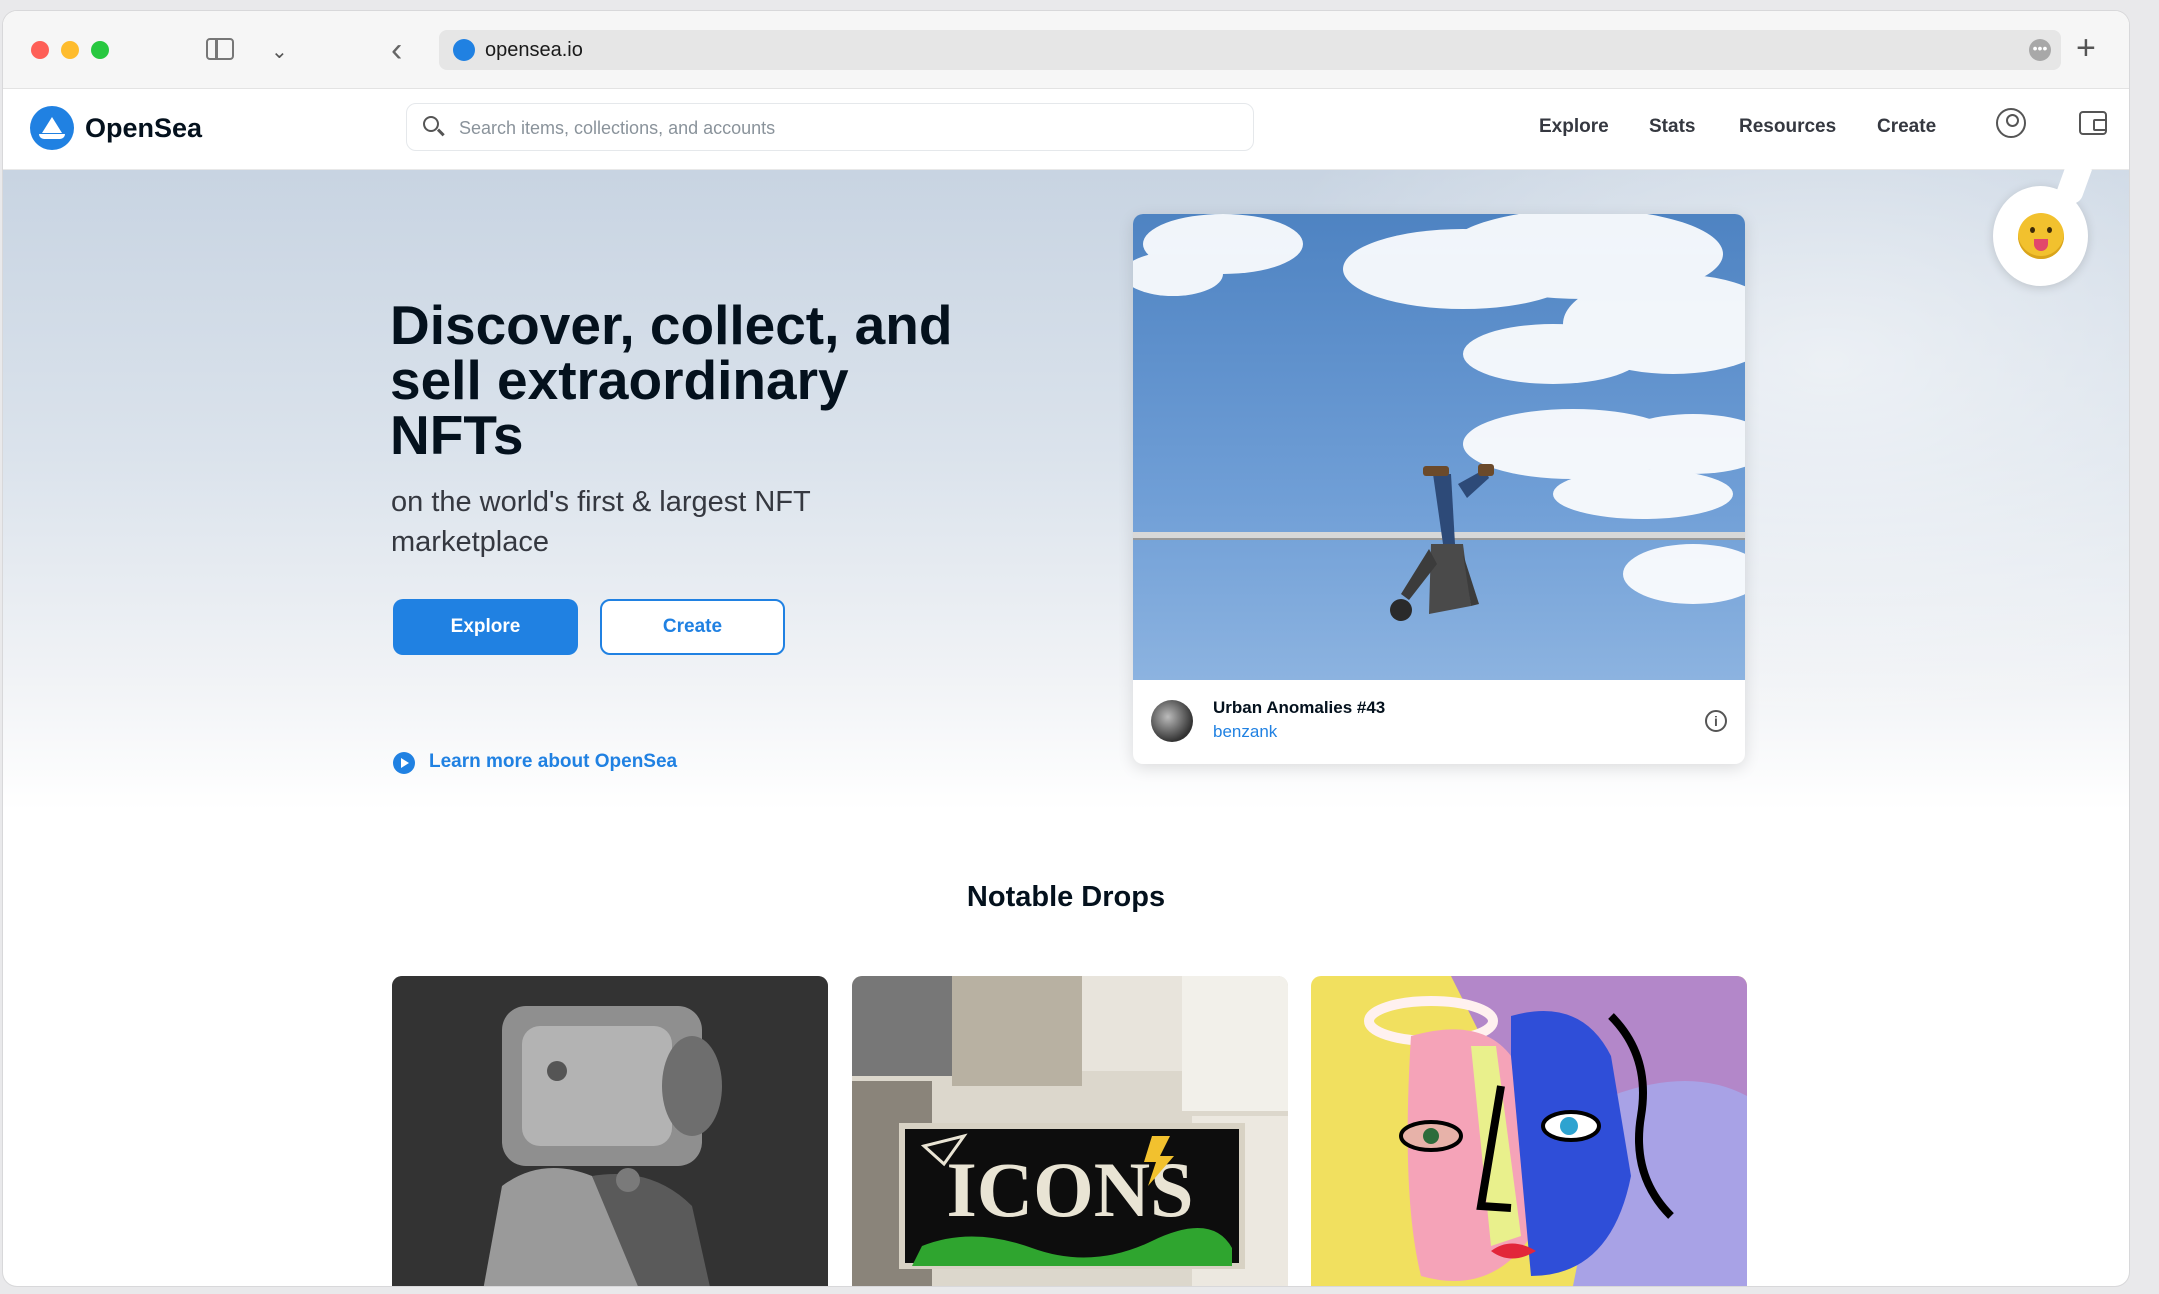  What do you see at coordinates (220, 49) in the screenshot?
I see `sidebar-toggle-icon` at bounding box center [220, 49].